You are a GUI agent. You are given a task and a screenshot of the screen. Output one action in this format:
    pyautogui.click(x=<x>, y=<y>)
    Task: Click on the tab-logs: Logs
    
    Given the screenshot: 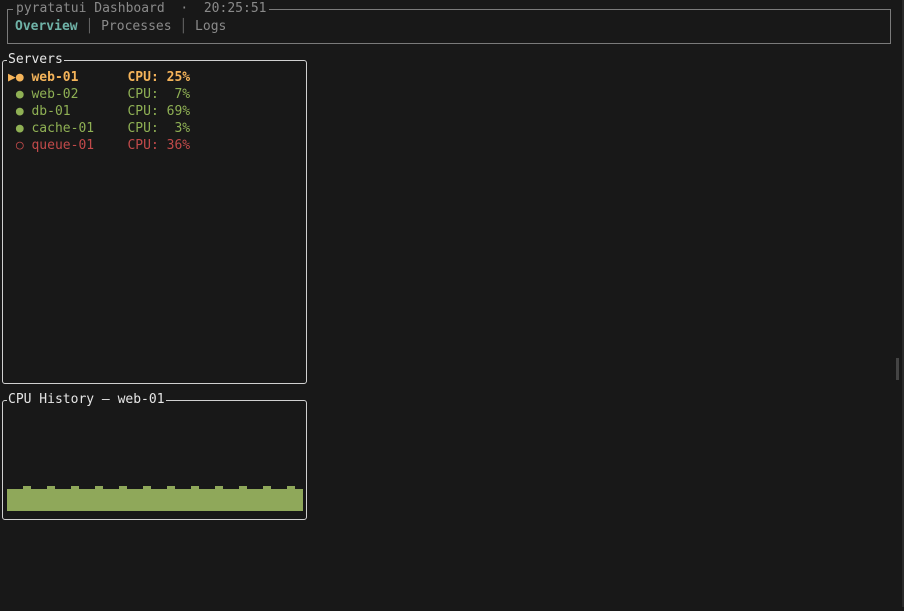 What is the action you would take?
    pyautogui.click(x=210, y=26)
    